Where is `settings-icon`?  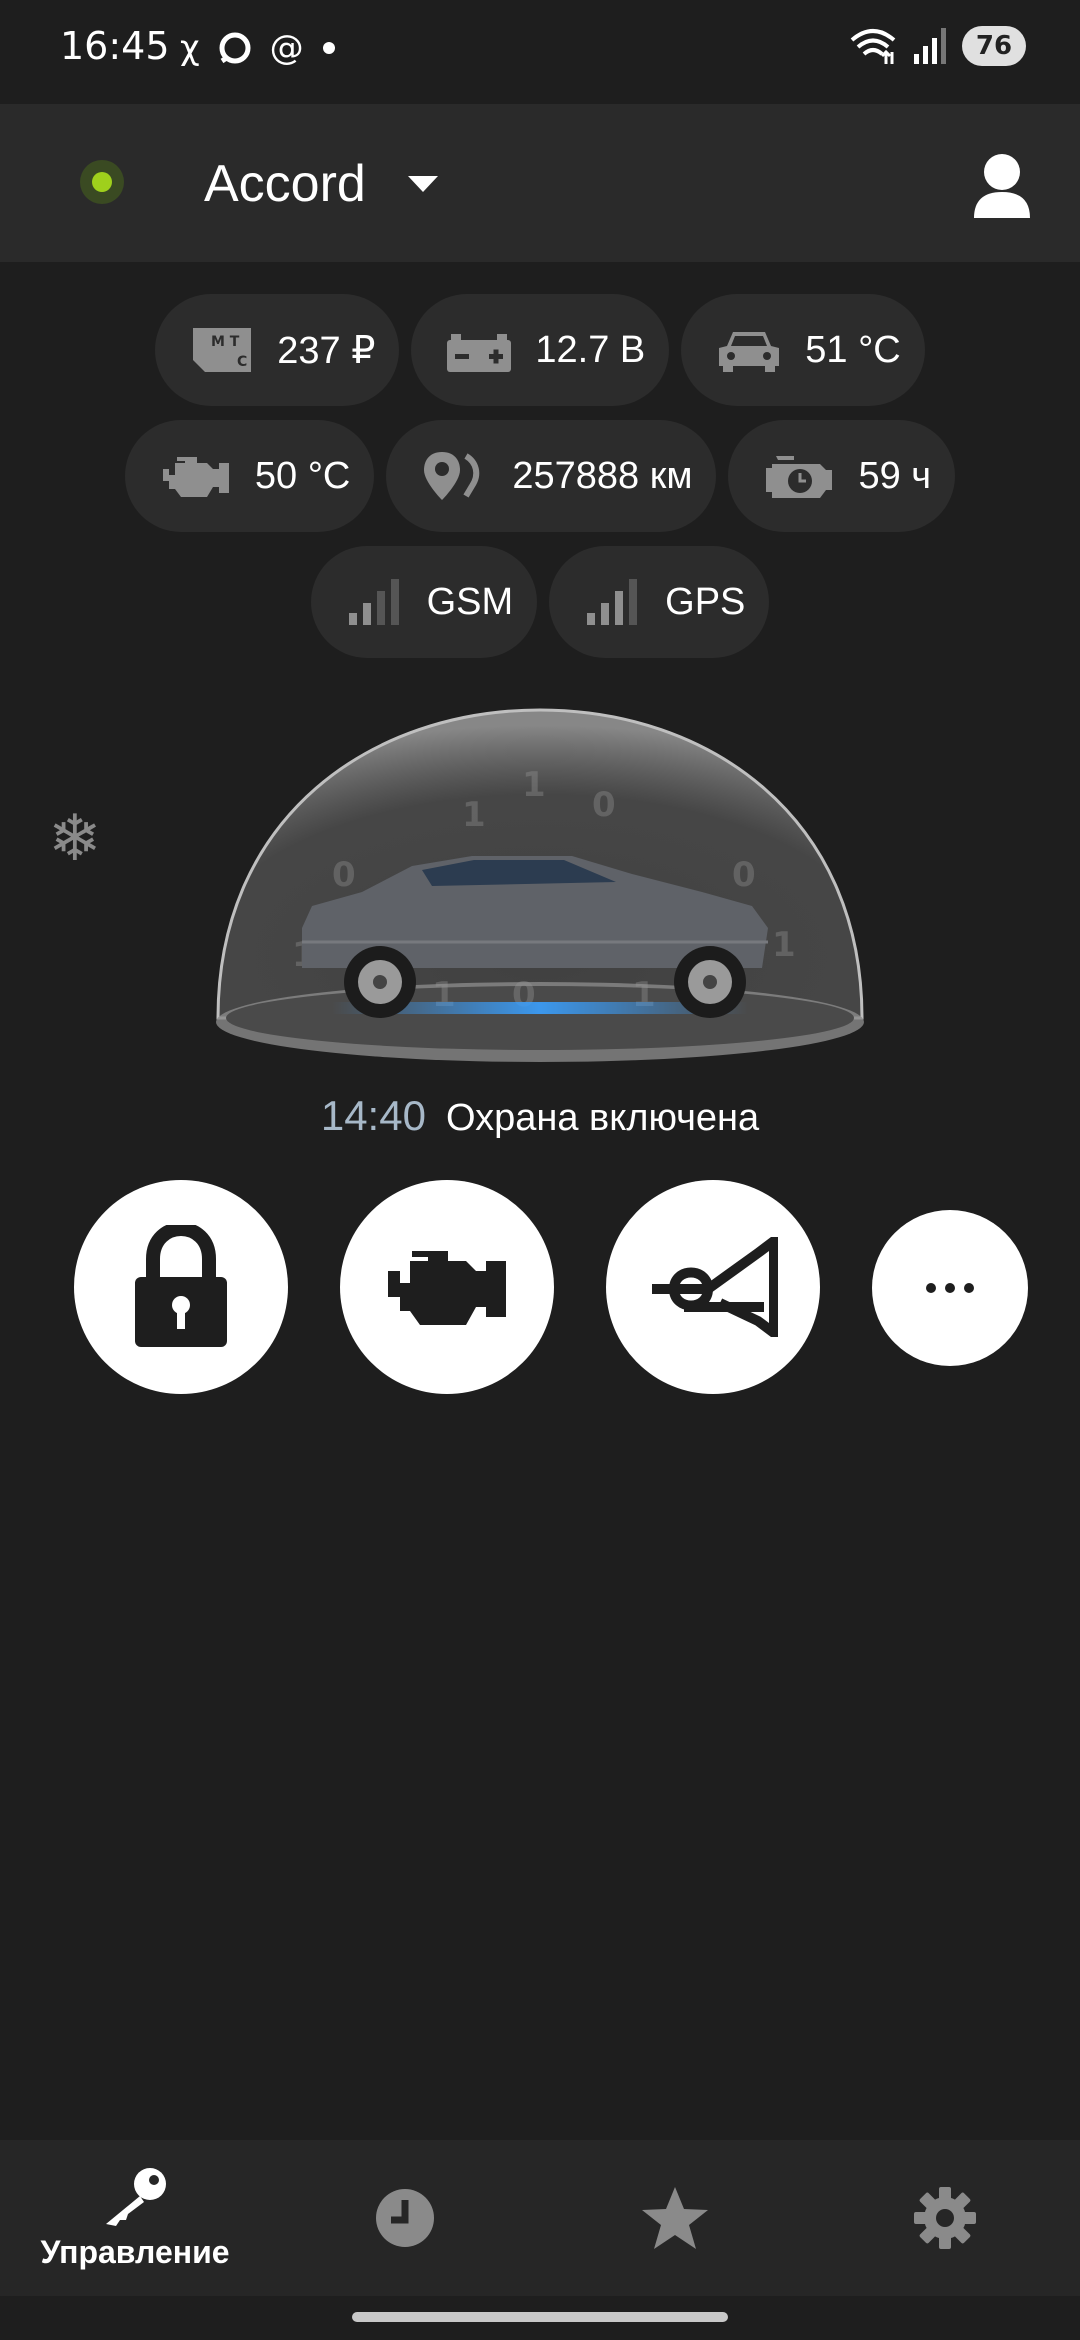 settings-icon is located at coordinates (945, 2218).